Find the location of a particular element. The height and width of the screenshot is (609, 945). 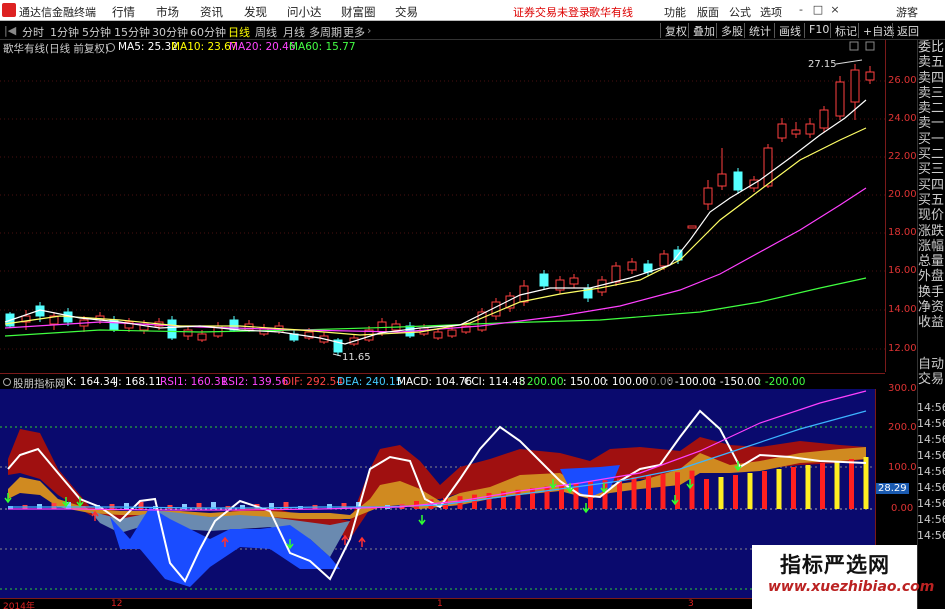

side-item-volume: 总量 is located at coordinates (931, 261).